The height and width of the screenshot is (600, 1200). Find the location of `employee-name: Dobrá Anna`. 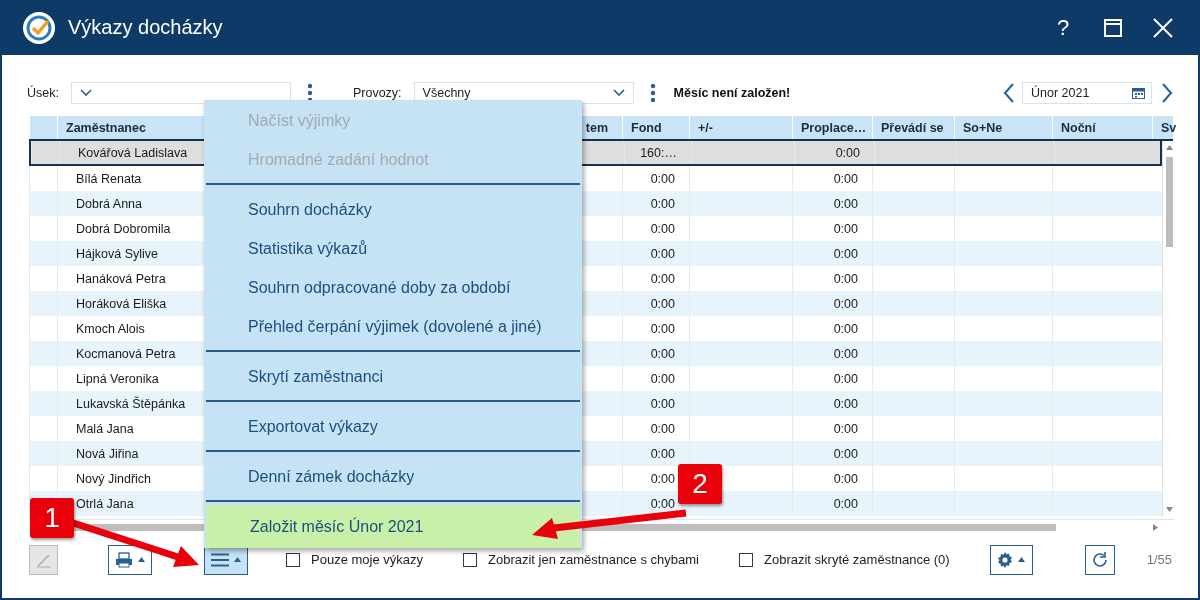

employee-name: Dobrá Anna is located at coordinates (109, 203).